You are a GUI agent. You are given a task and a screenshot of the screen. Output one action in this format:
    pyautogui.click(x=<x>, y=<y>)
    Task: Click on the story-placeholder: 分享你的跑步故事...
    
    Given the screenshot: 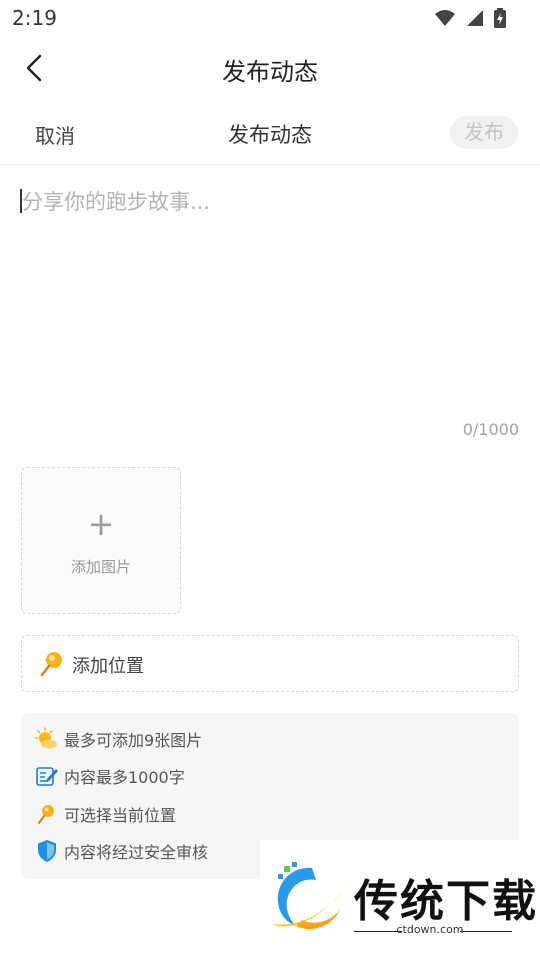 What is the action you would take?
    pyautogui.click(x=116, y=202)
    